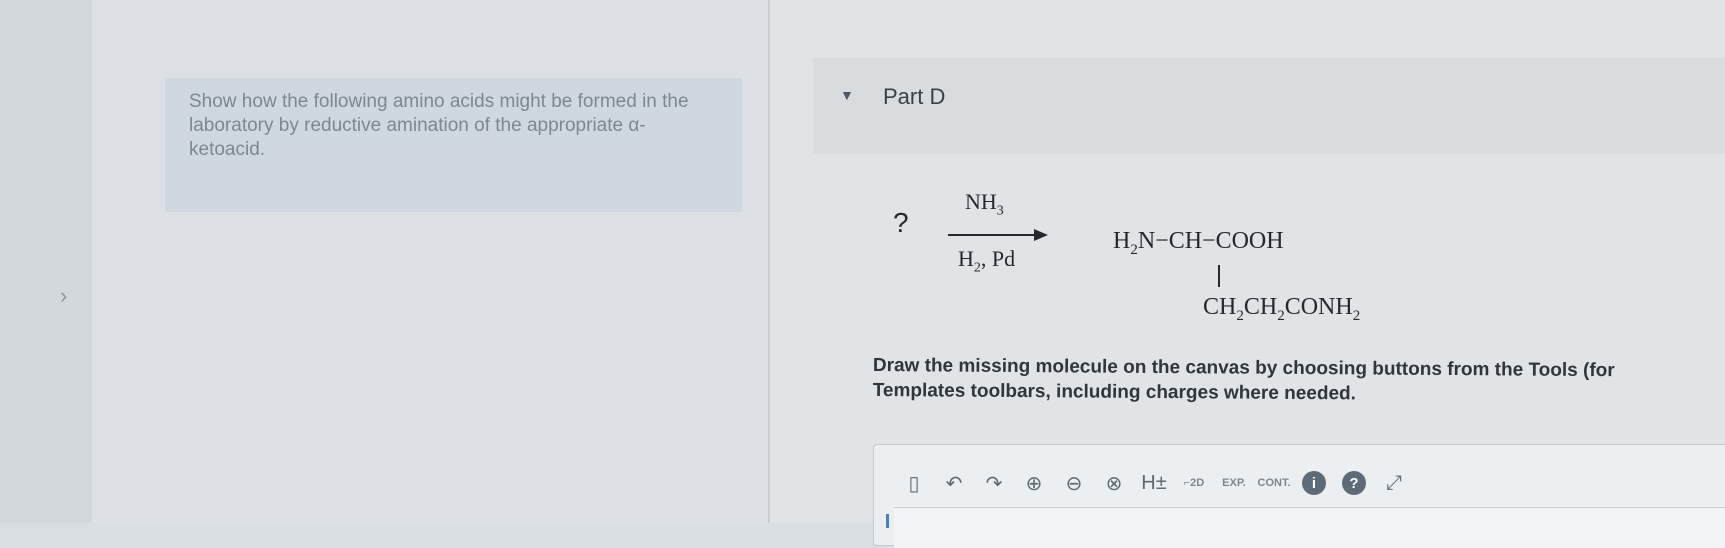  I want to click on molecule-editor: ▯ ↶ ↷ ⊕ ⊖ ⊗ H± ⌐2D EXP. CONT. i ? ⤢, so click(1299, 496).